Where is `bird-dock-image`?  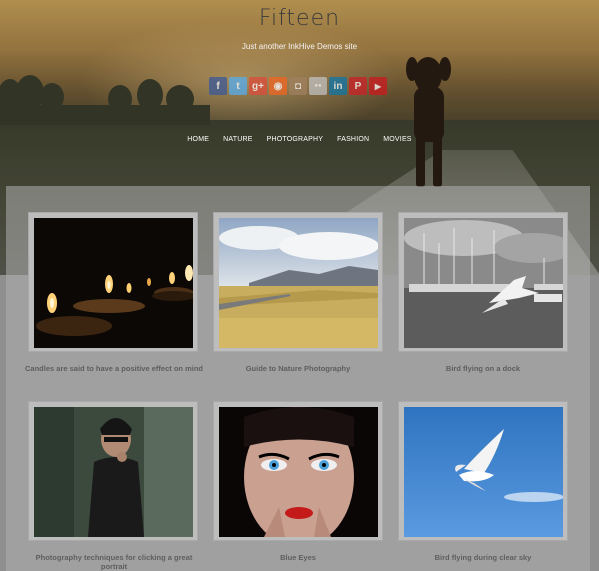 bird-dock-image is located at coordinates (483, 283).